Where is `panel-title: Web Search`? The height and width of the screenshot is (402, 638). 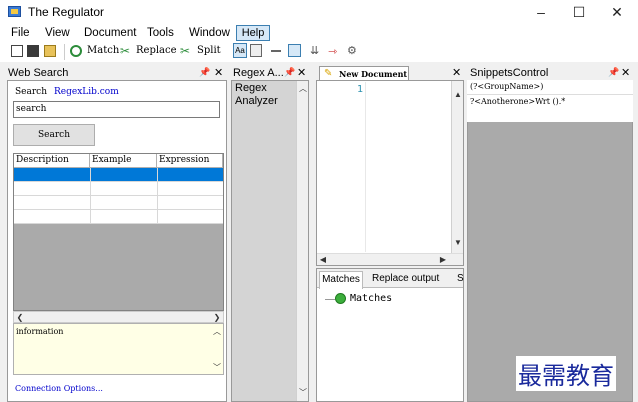 panel-title: Web Search is located at coordinates (38, 73).